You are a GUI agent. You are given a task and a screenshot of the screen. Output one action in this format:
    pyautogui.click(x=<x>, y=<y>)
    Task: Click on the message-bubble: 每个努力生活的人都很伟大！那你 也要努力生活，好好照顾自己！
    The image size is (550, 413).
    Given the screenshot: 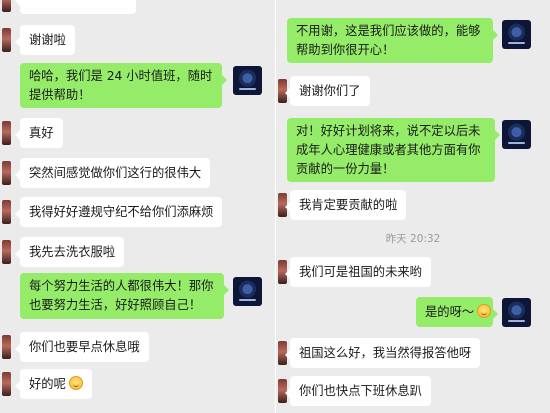 What is the action you would take?
    pyautogui.click(x=124, y=296)
    